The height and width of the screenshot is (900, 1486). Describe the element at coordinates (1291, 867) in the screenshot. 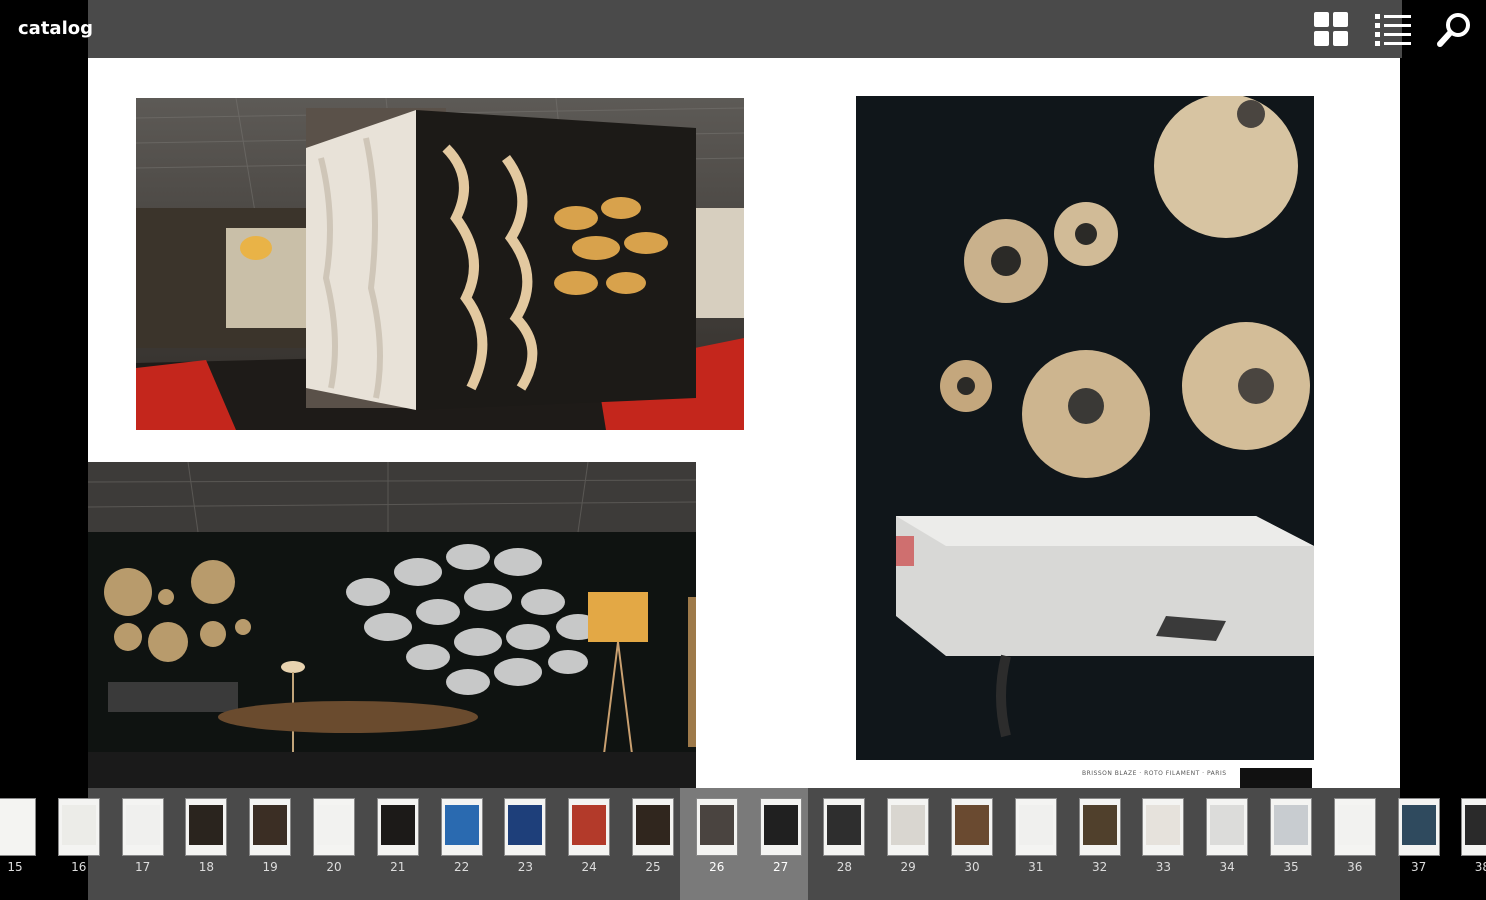

I see `thumbnail-page-number: 35` at that location.